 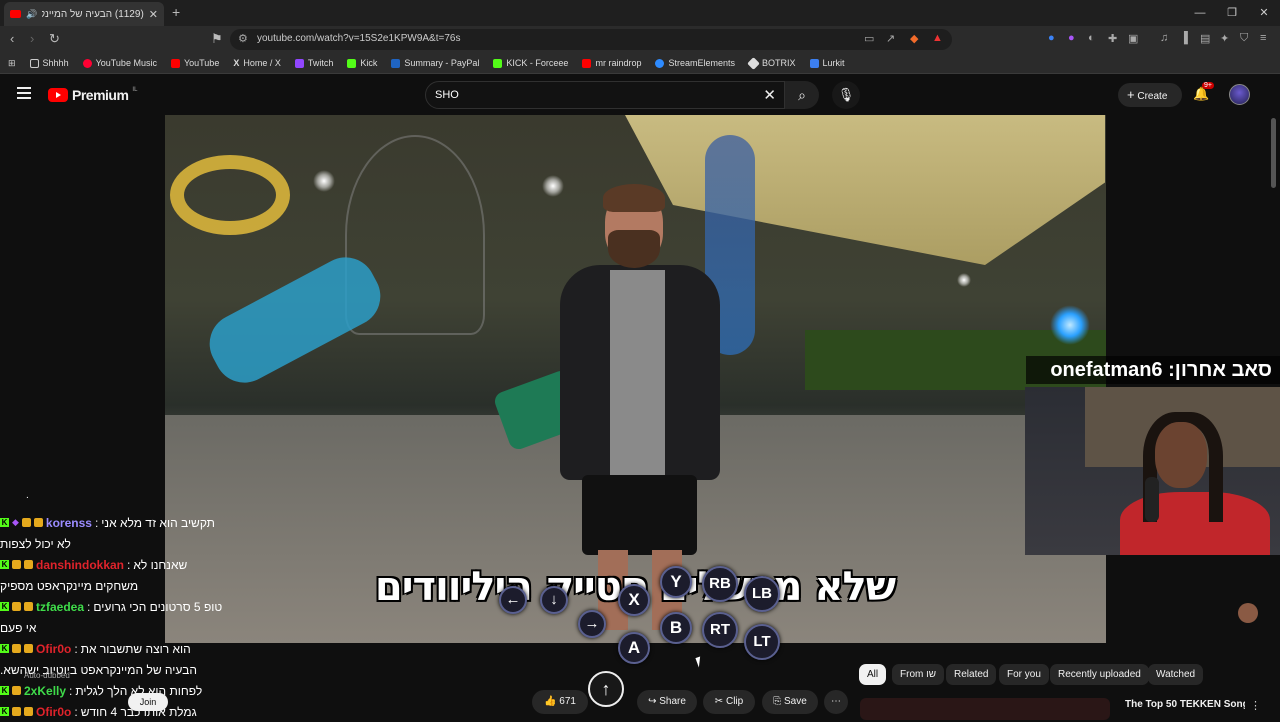 What do you see at coordinates (158, 606) in the screenshot?
I see `chat-text: טופ 5 סרטונים הכי גרועים` at bounding box center [158, 606].